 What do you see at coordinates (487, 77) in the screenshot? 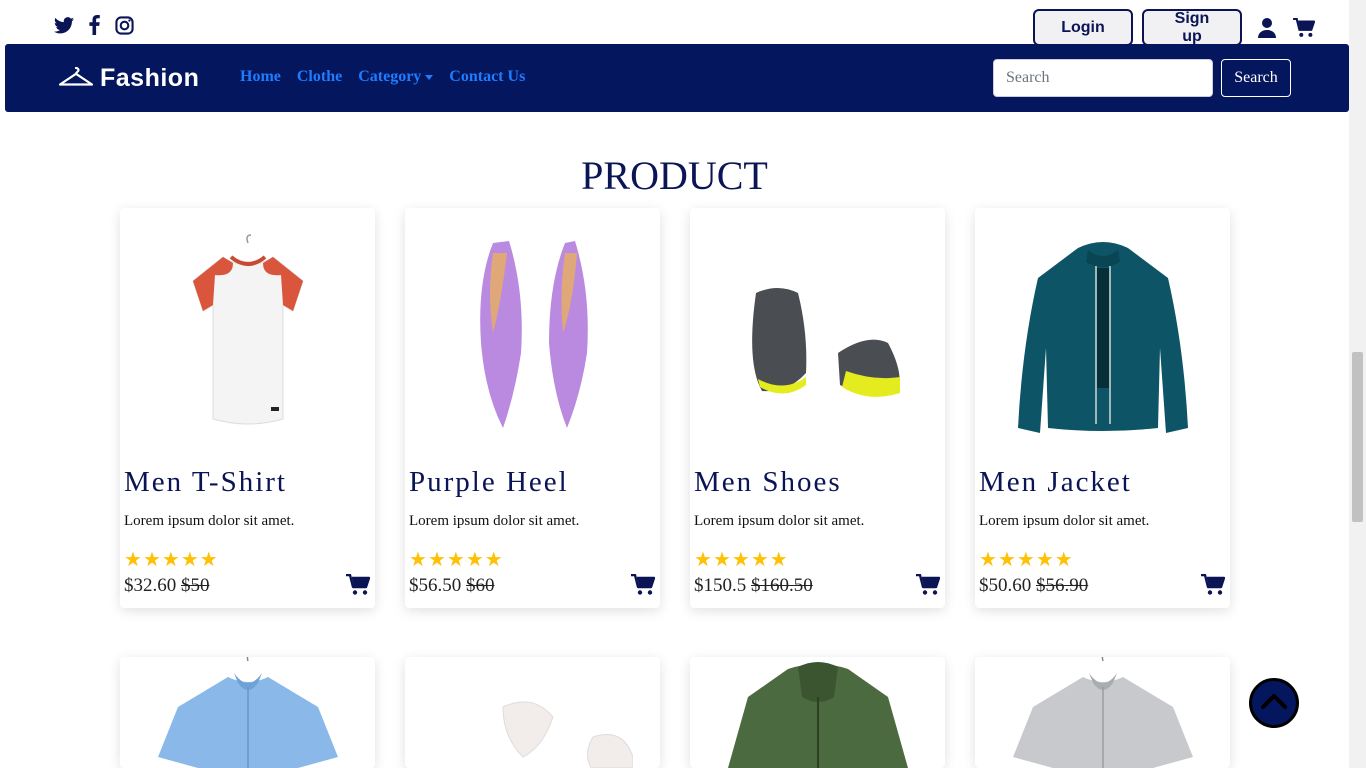
I see `nav-contact: Contact Us` at bounding box center [487, 77].